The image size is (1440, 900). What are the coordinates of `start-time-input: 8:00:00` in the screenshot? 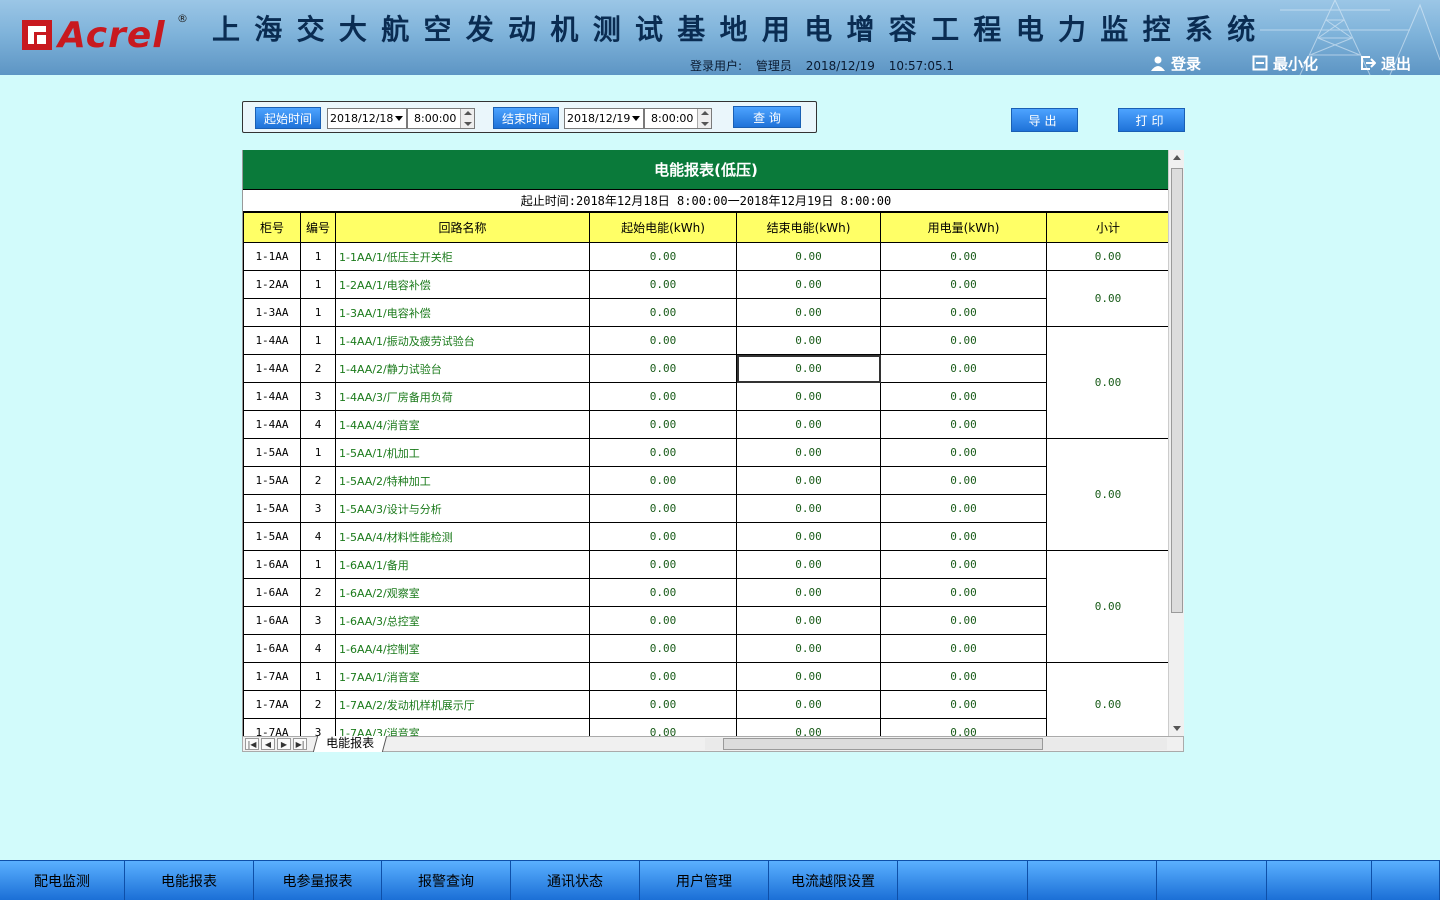 It's located at (441, 118).